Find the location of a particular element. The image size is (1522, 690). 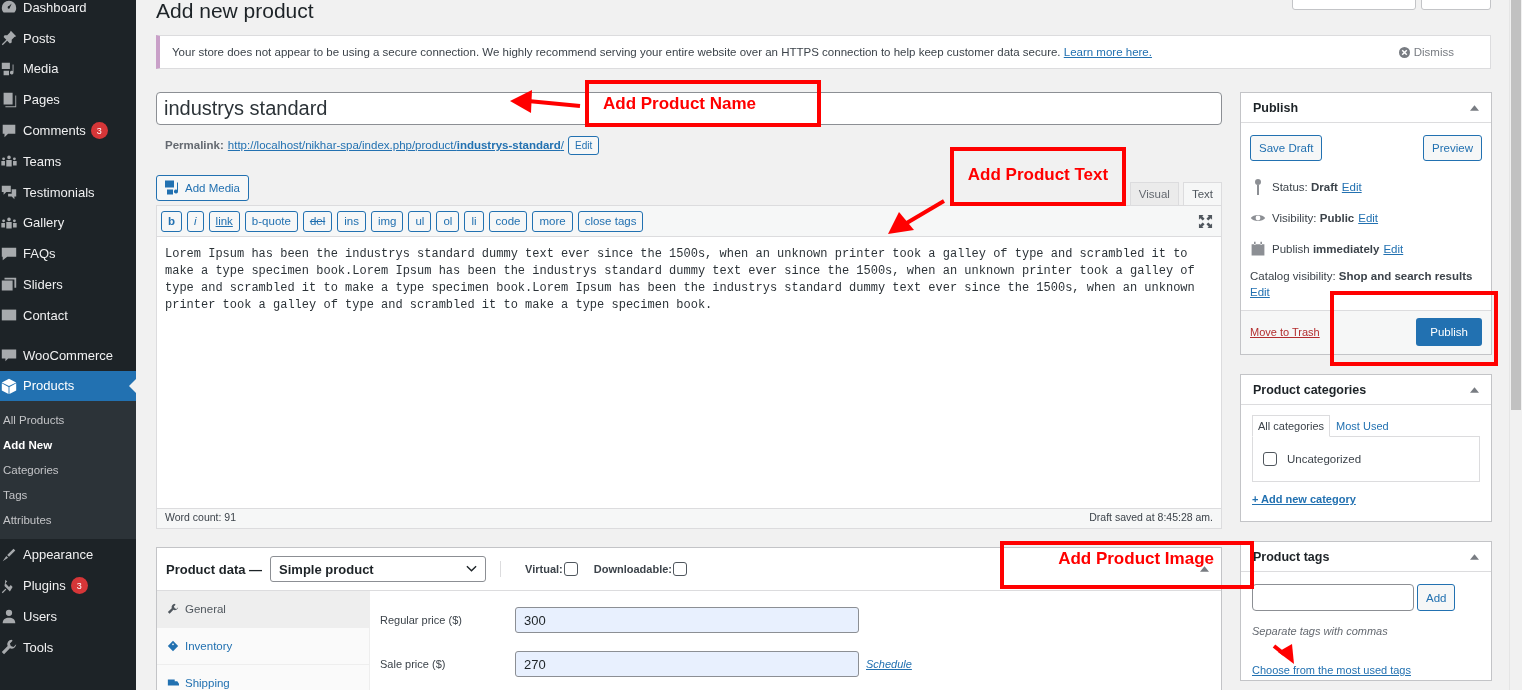

format-button: ul is located at coordinates (420, 221).